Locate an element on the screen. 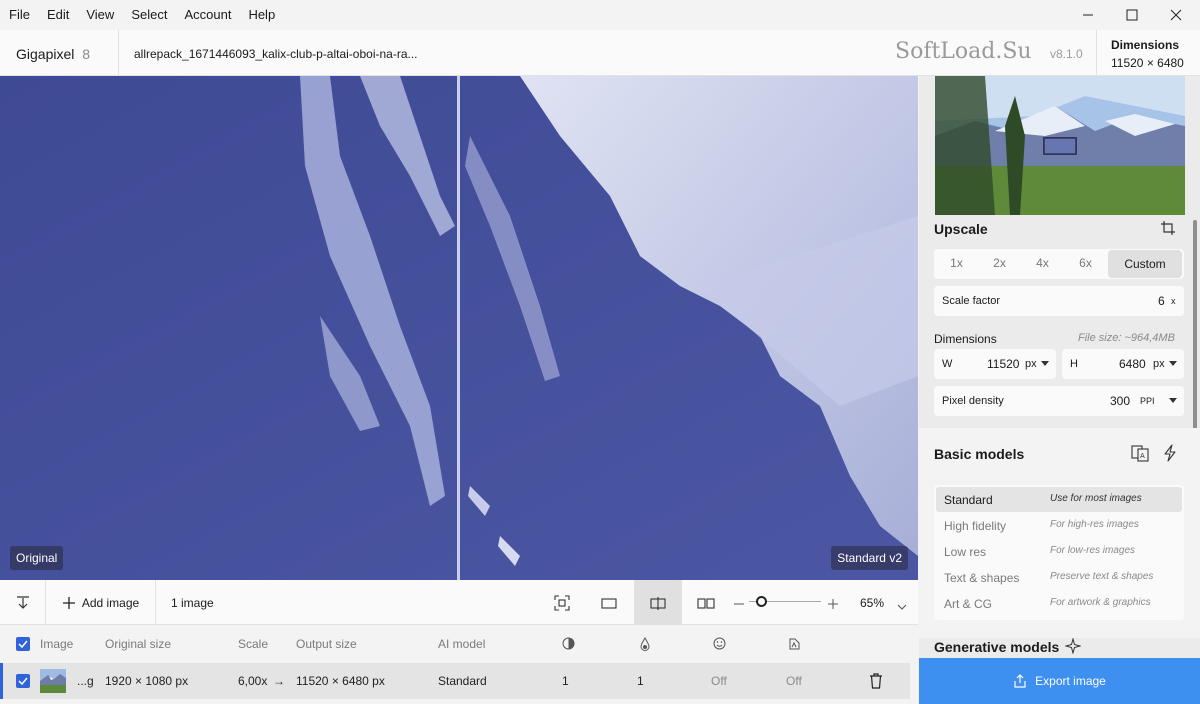  denoise-icon is located at coordinates (568, 643).